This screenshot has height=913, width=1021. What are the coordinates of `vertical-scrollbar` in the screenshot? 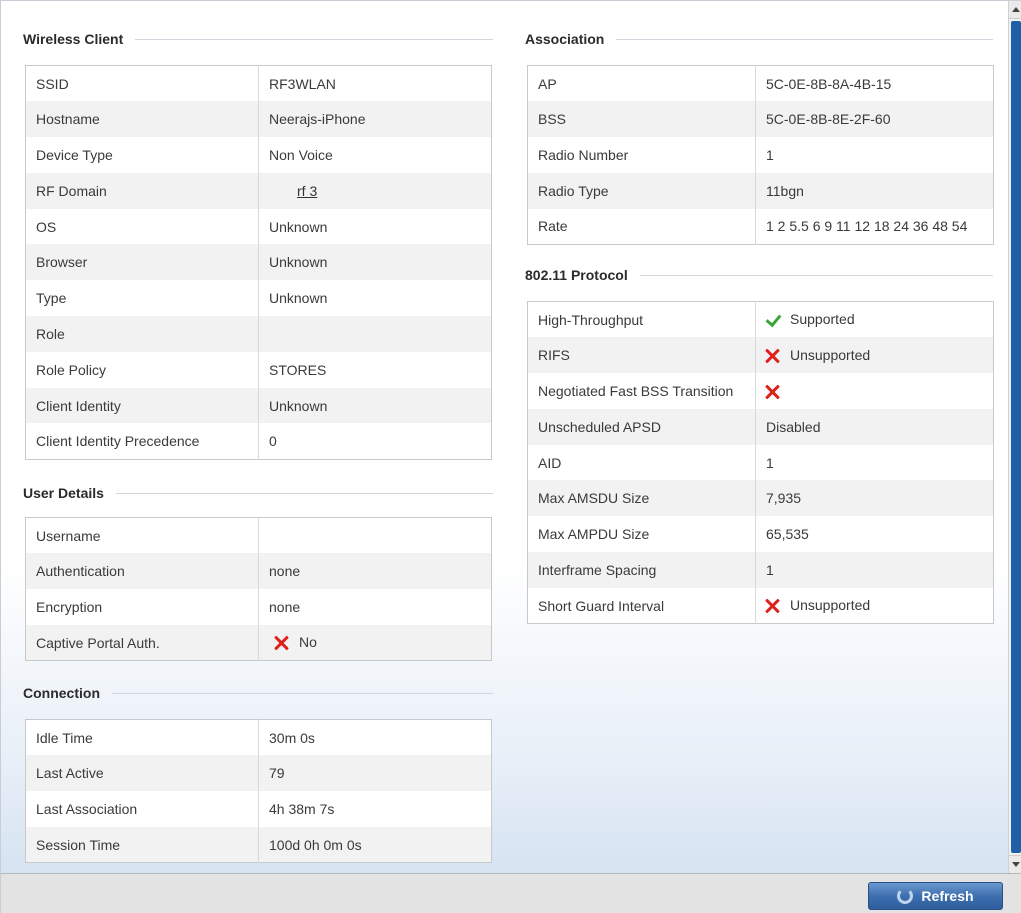 It's located at (1014, 437).